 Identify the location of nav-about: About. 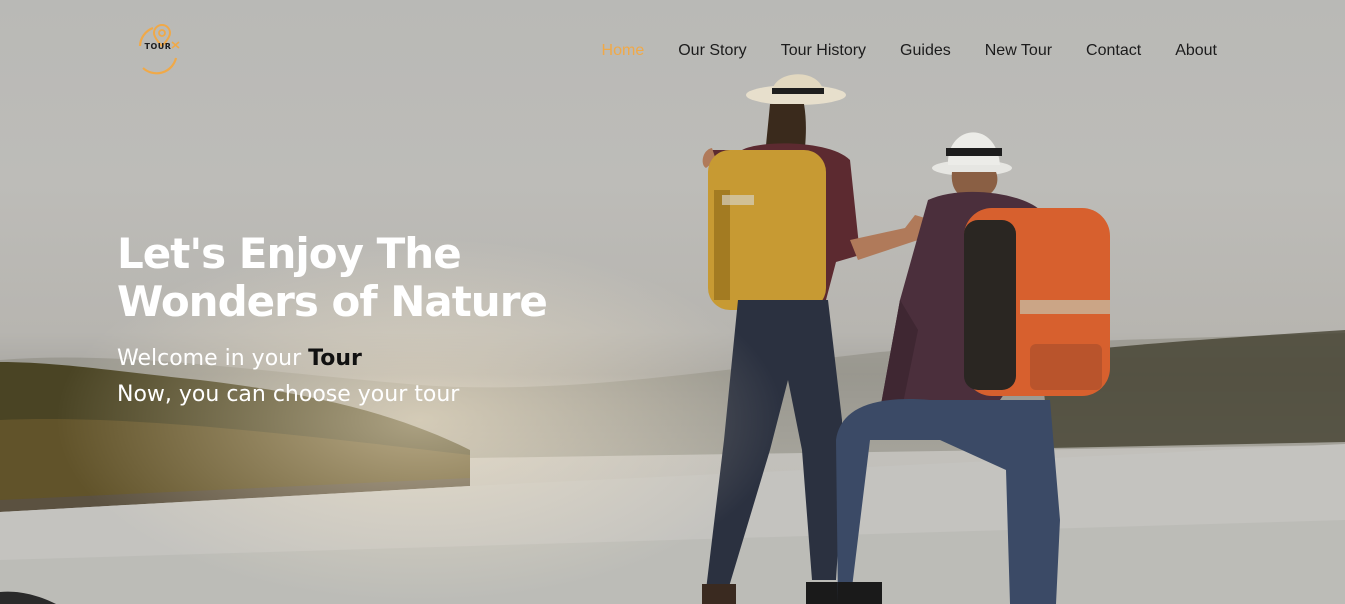
(1196, 51).